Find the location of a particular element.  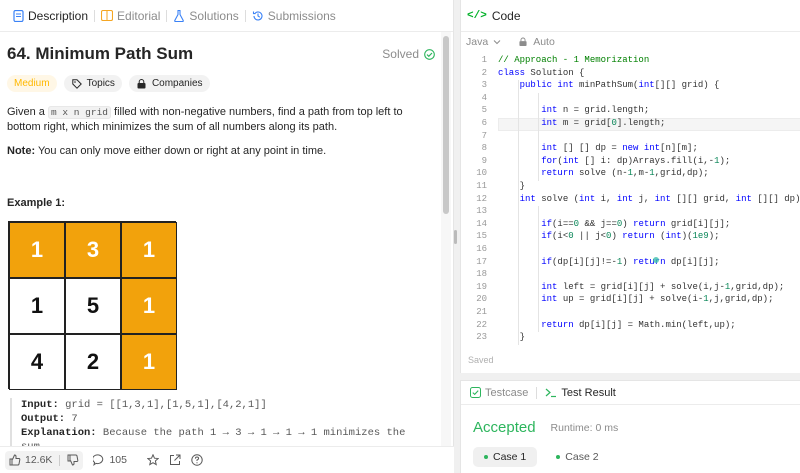

thumbs-down-icon is located at coordinates (73, 460).